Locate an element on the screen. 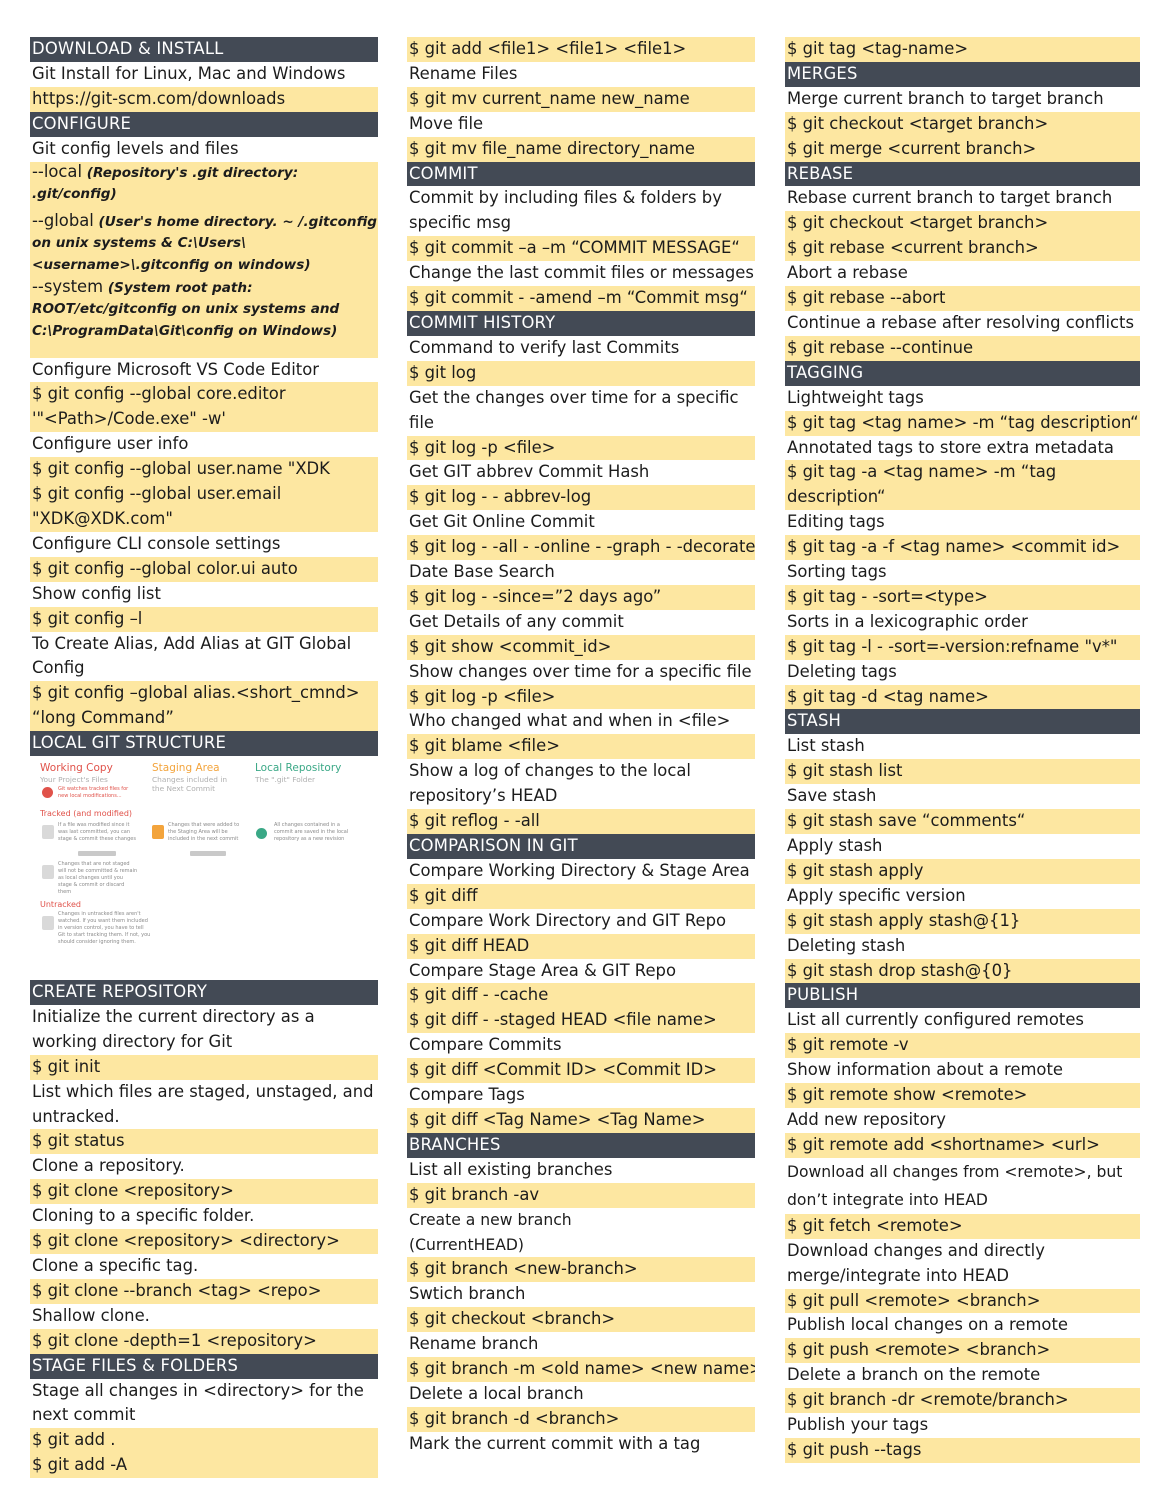 This screenshot has width=1170, height=1489. text-line: Get GIT abbrev Commit Hash is located at coordinates (581, 473).